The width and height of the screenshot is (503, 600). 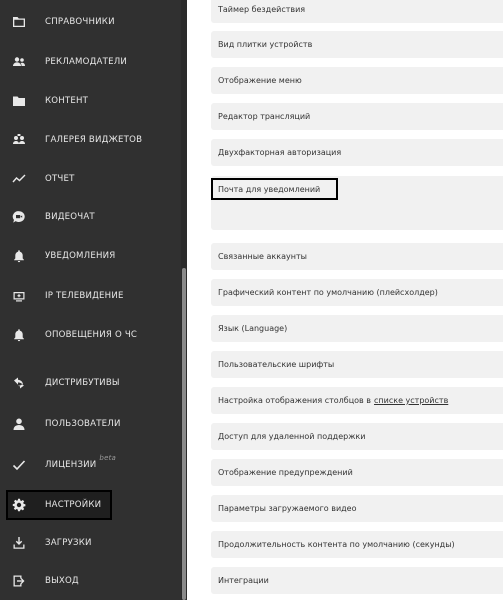 What do you see at coordinates (357, 580) in the screenshot?
I see `settings-row-integrations: Интеграции` at bounding box center [357, 580].